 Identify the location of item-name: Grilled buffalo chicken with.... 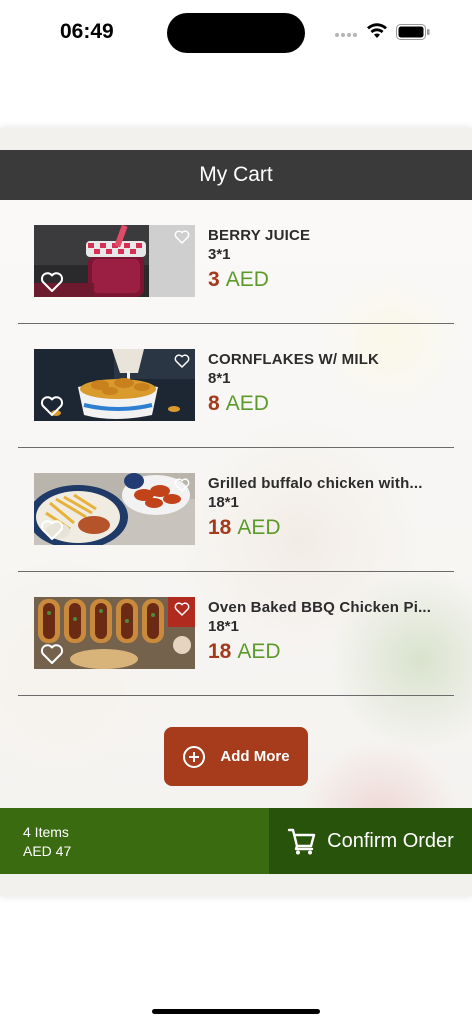
(315, 483).